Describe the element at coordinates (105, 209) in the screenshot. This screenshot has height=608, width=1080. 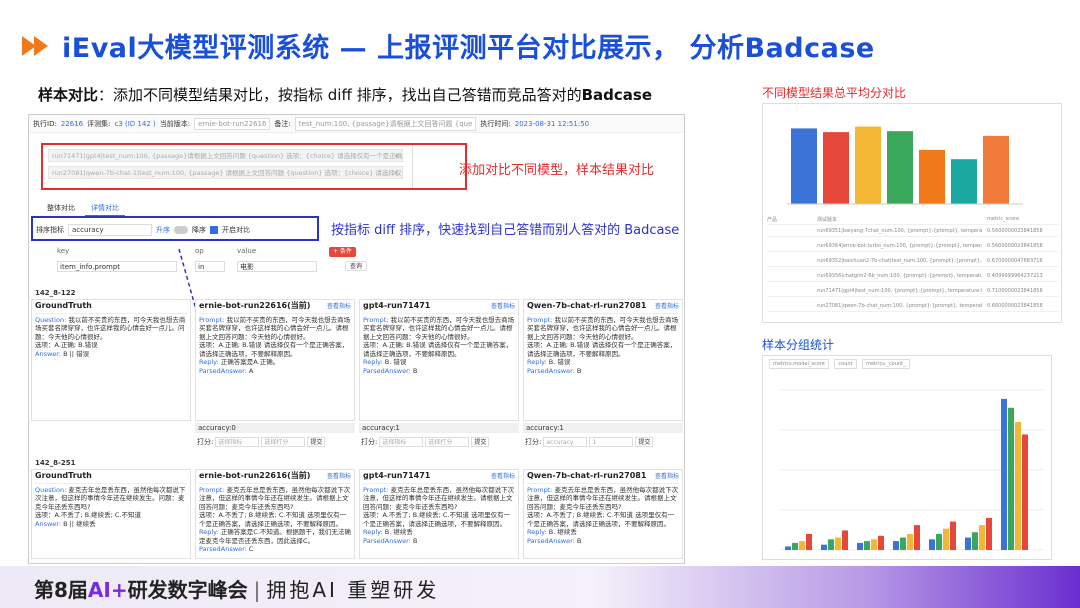
I see `tab-detail: 详情对比` at that location.